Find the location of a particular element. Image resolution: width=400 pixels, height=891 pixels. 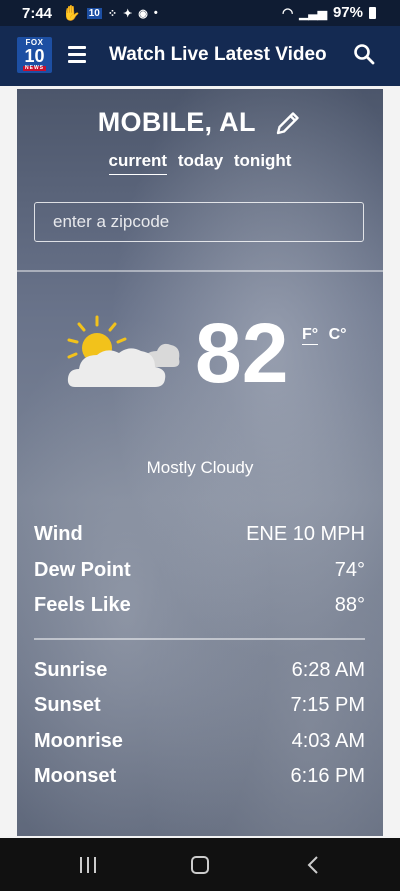

detail-value: ENE 10 MPH is located at coordinates (305, 534).